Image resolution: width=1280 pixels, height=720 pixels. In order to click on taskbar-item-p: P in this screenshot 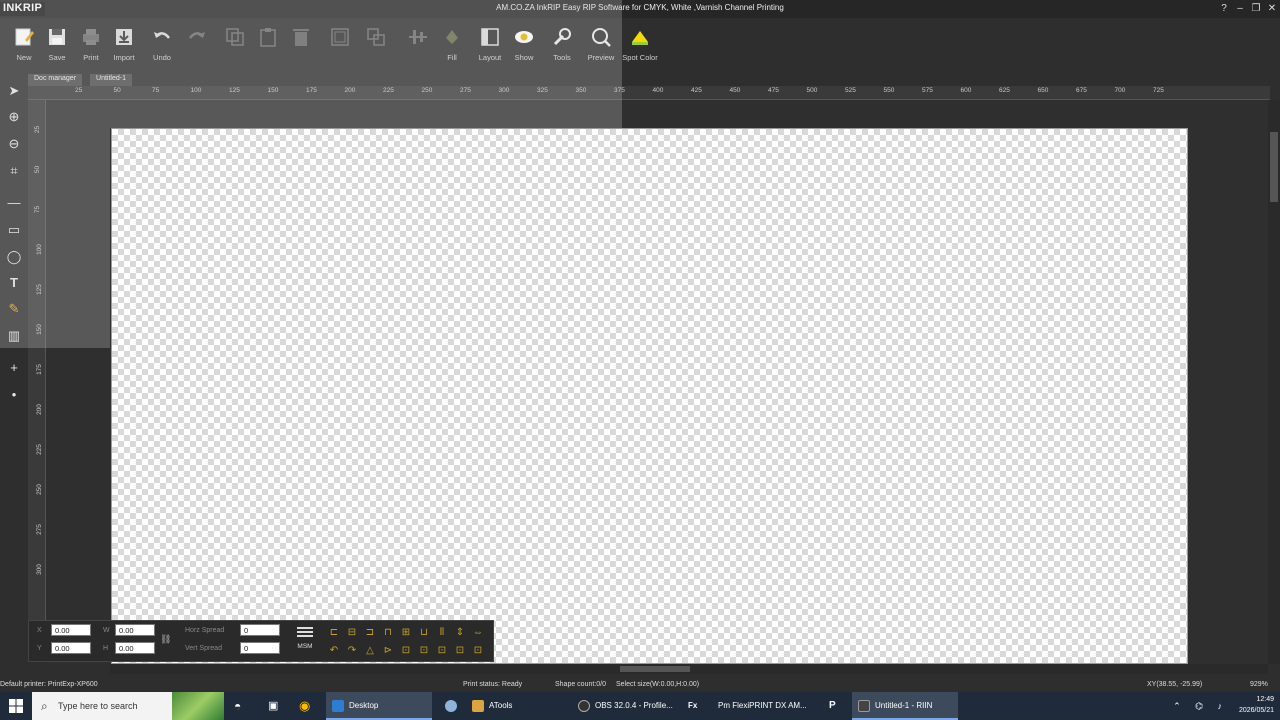, I will do `click(832, 706)`.